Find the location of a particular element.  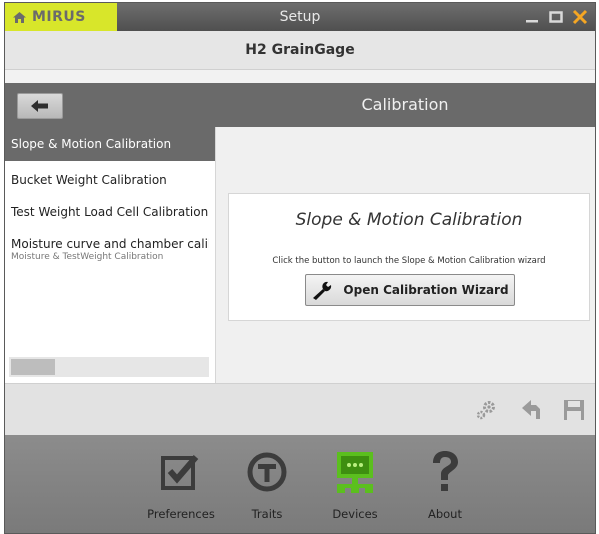

brand-logo: MIRUS is located at coordinates (61, 17).